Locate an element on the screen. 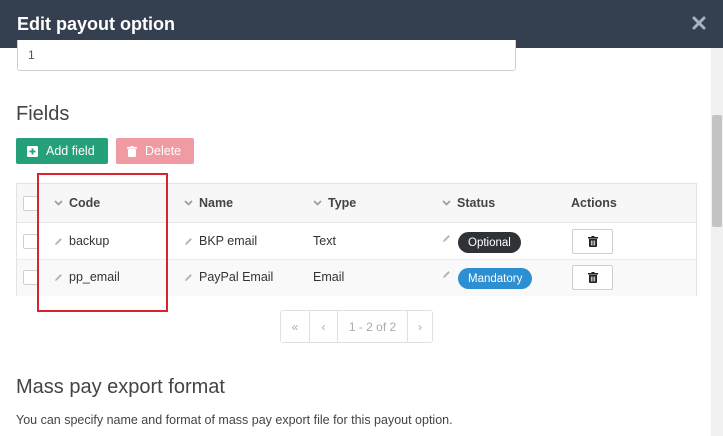 The image size is (723, 436). type-cell: Email is located at coordinates (329, 277).